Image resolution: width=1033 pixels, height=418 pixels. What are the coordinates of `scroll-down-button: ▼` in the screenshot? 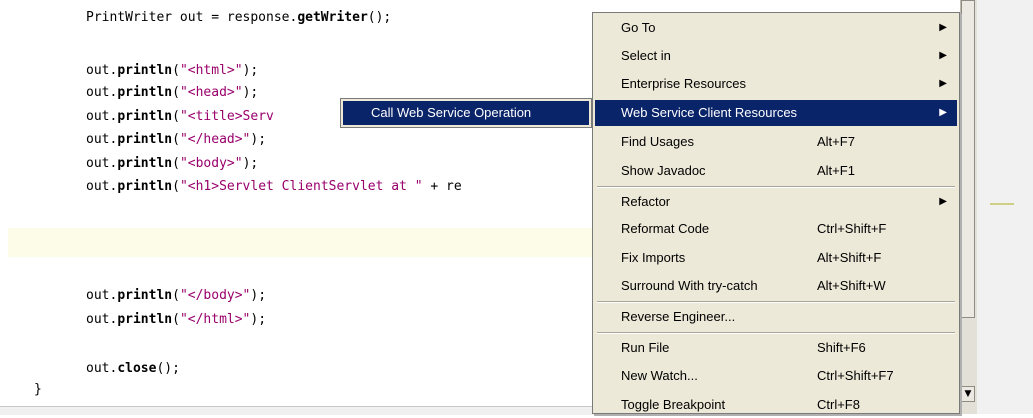 It's located at (968, 394).